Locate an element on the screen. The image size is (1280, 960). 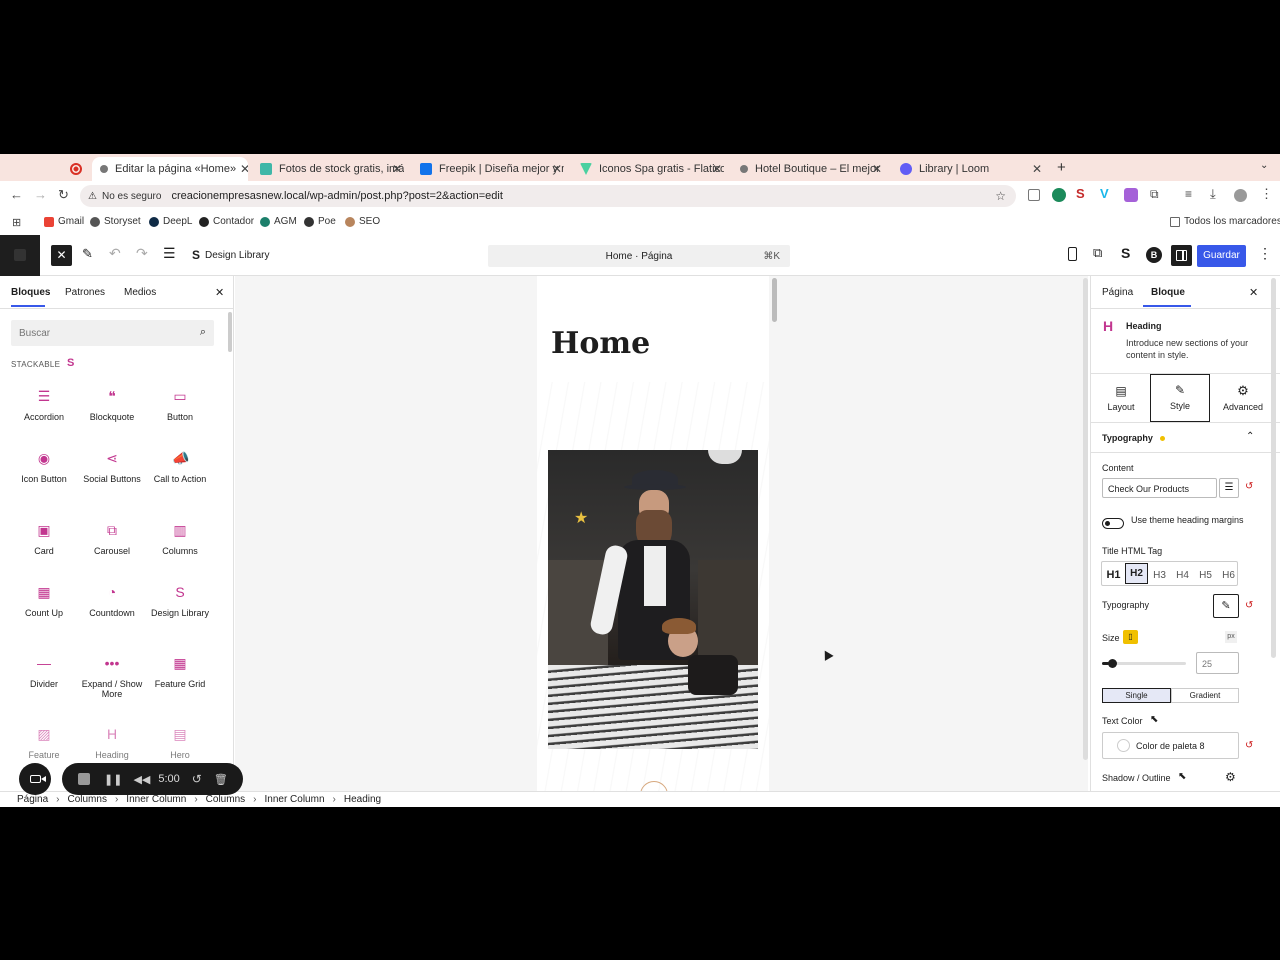
download-icon: ⤓ is located at coordinates (1213, 194).